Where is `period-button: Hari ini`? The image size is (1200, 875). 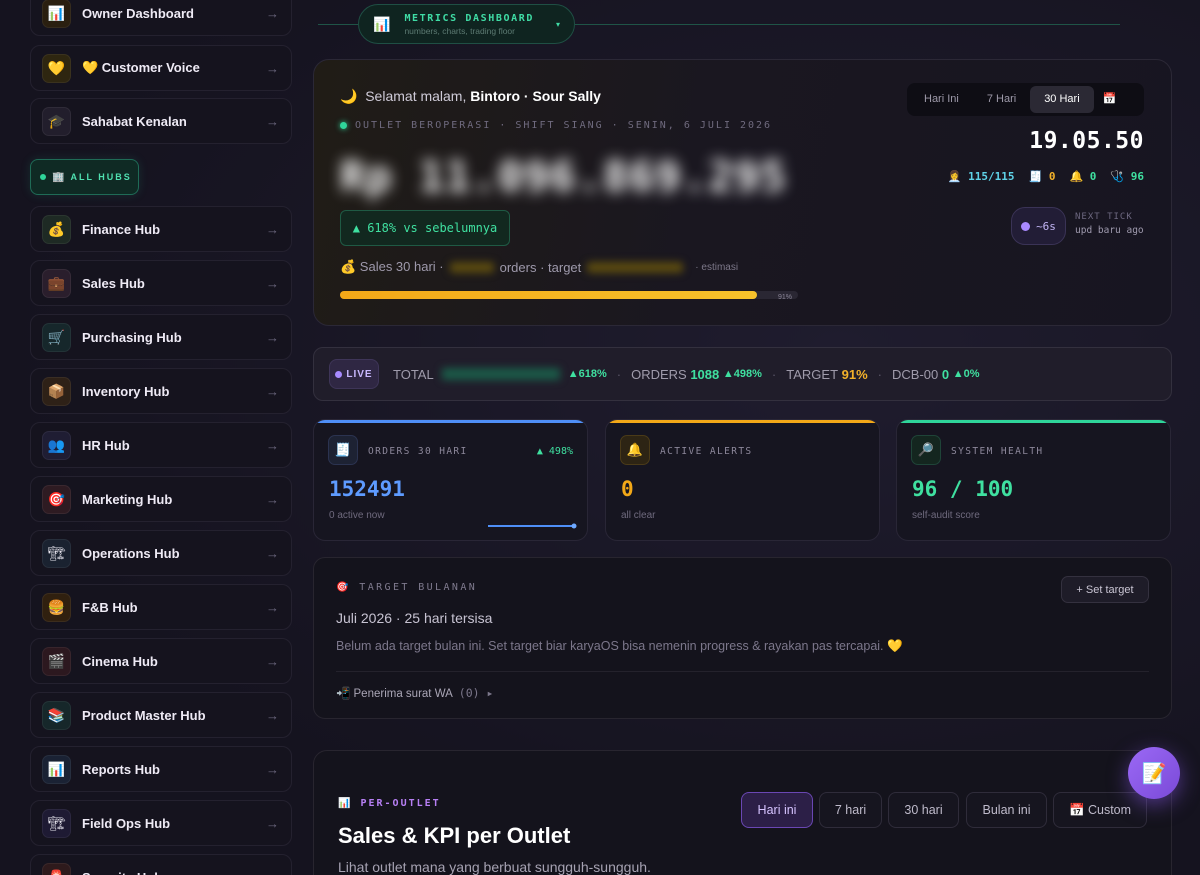
period-button: Hari ini is located at coordinates (777, 810).